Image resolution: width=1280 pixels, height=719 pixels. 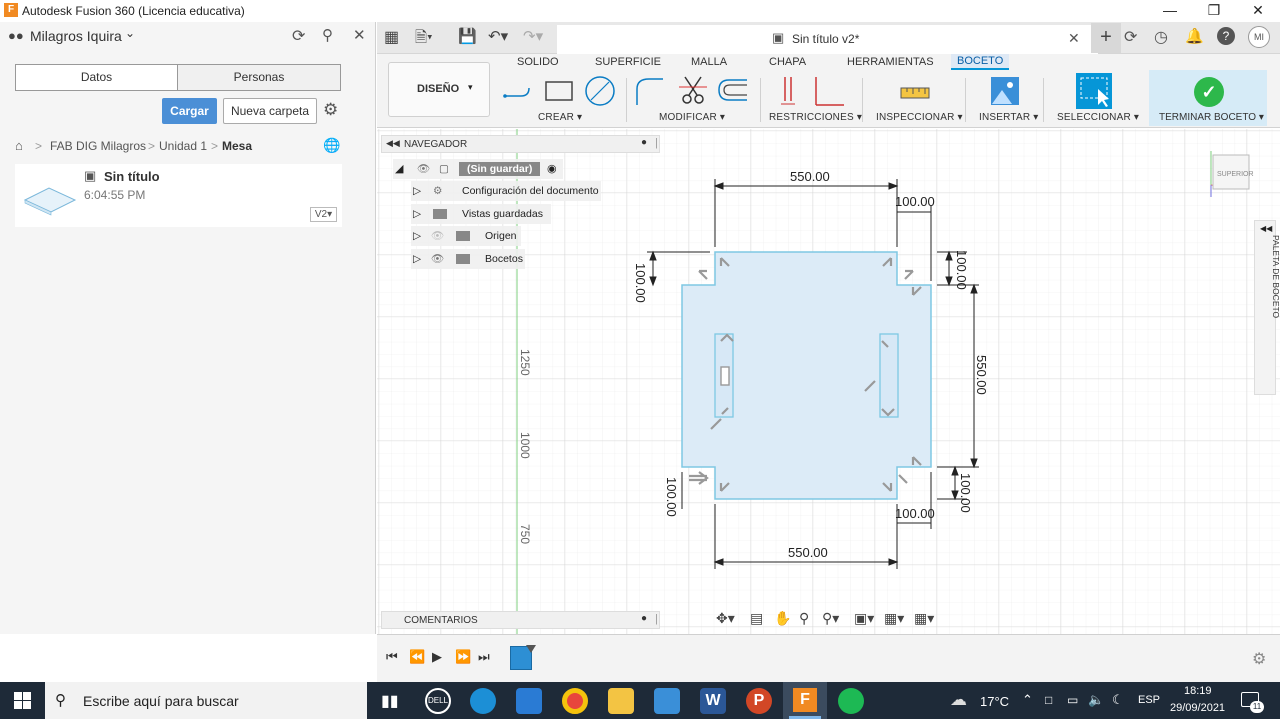 What do you see at coordinates (725, 618) in the screenshot?
I see `orbit-icon: ✥▾` at bounding box center [725, 618].